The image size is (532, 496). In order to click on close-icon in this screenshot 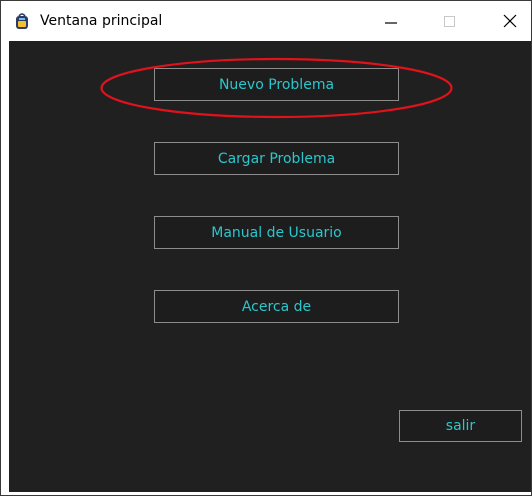, I will do `click(510, 21)`.